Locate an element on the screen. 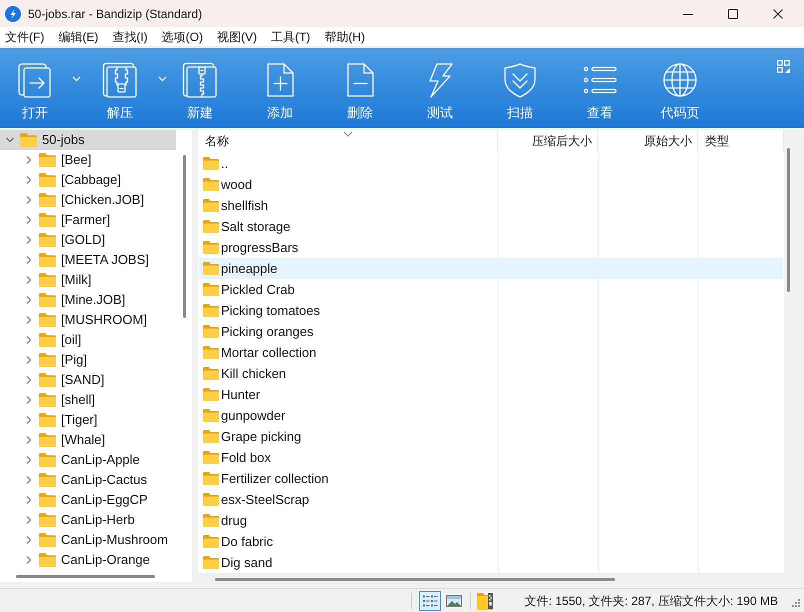  menu-item: 查找(I) is located at coordinates (130, 37).